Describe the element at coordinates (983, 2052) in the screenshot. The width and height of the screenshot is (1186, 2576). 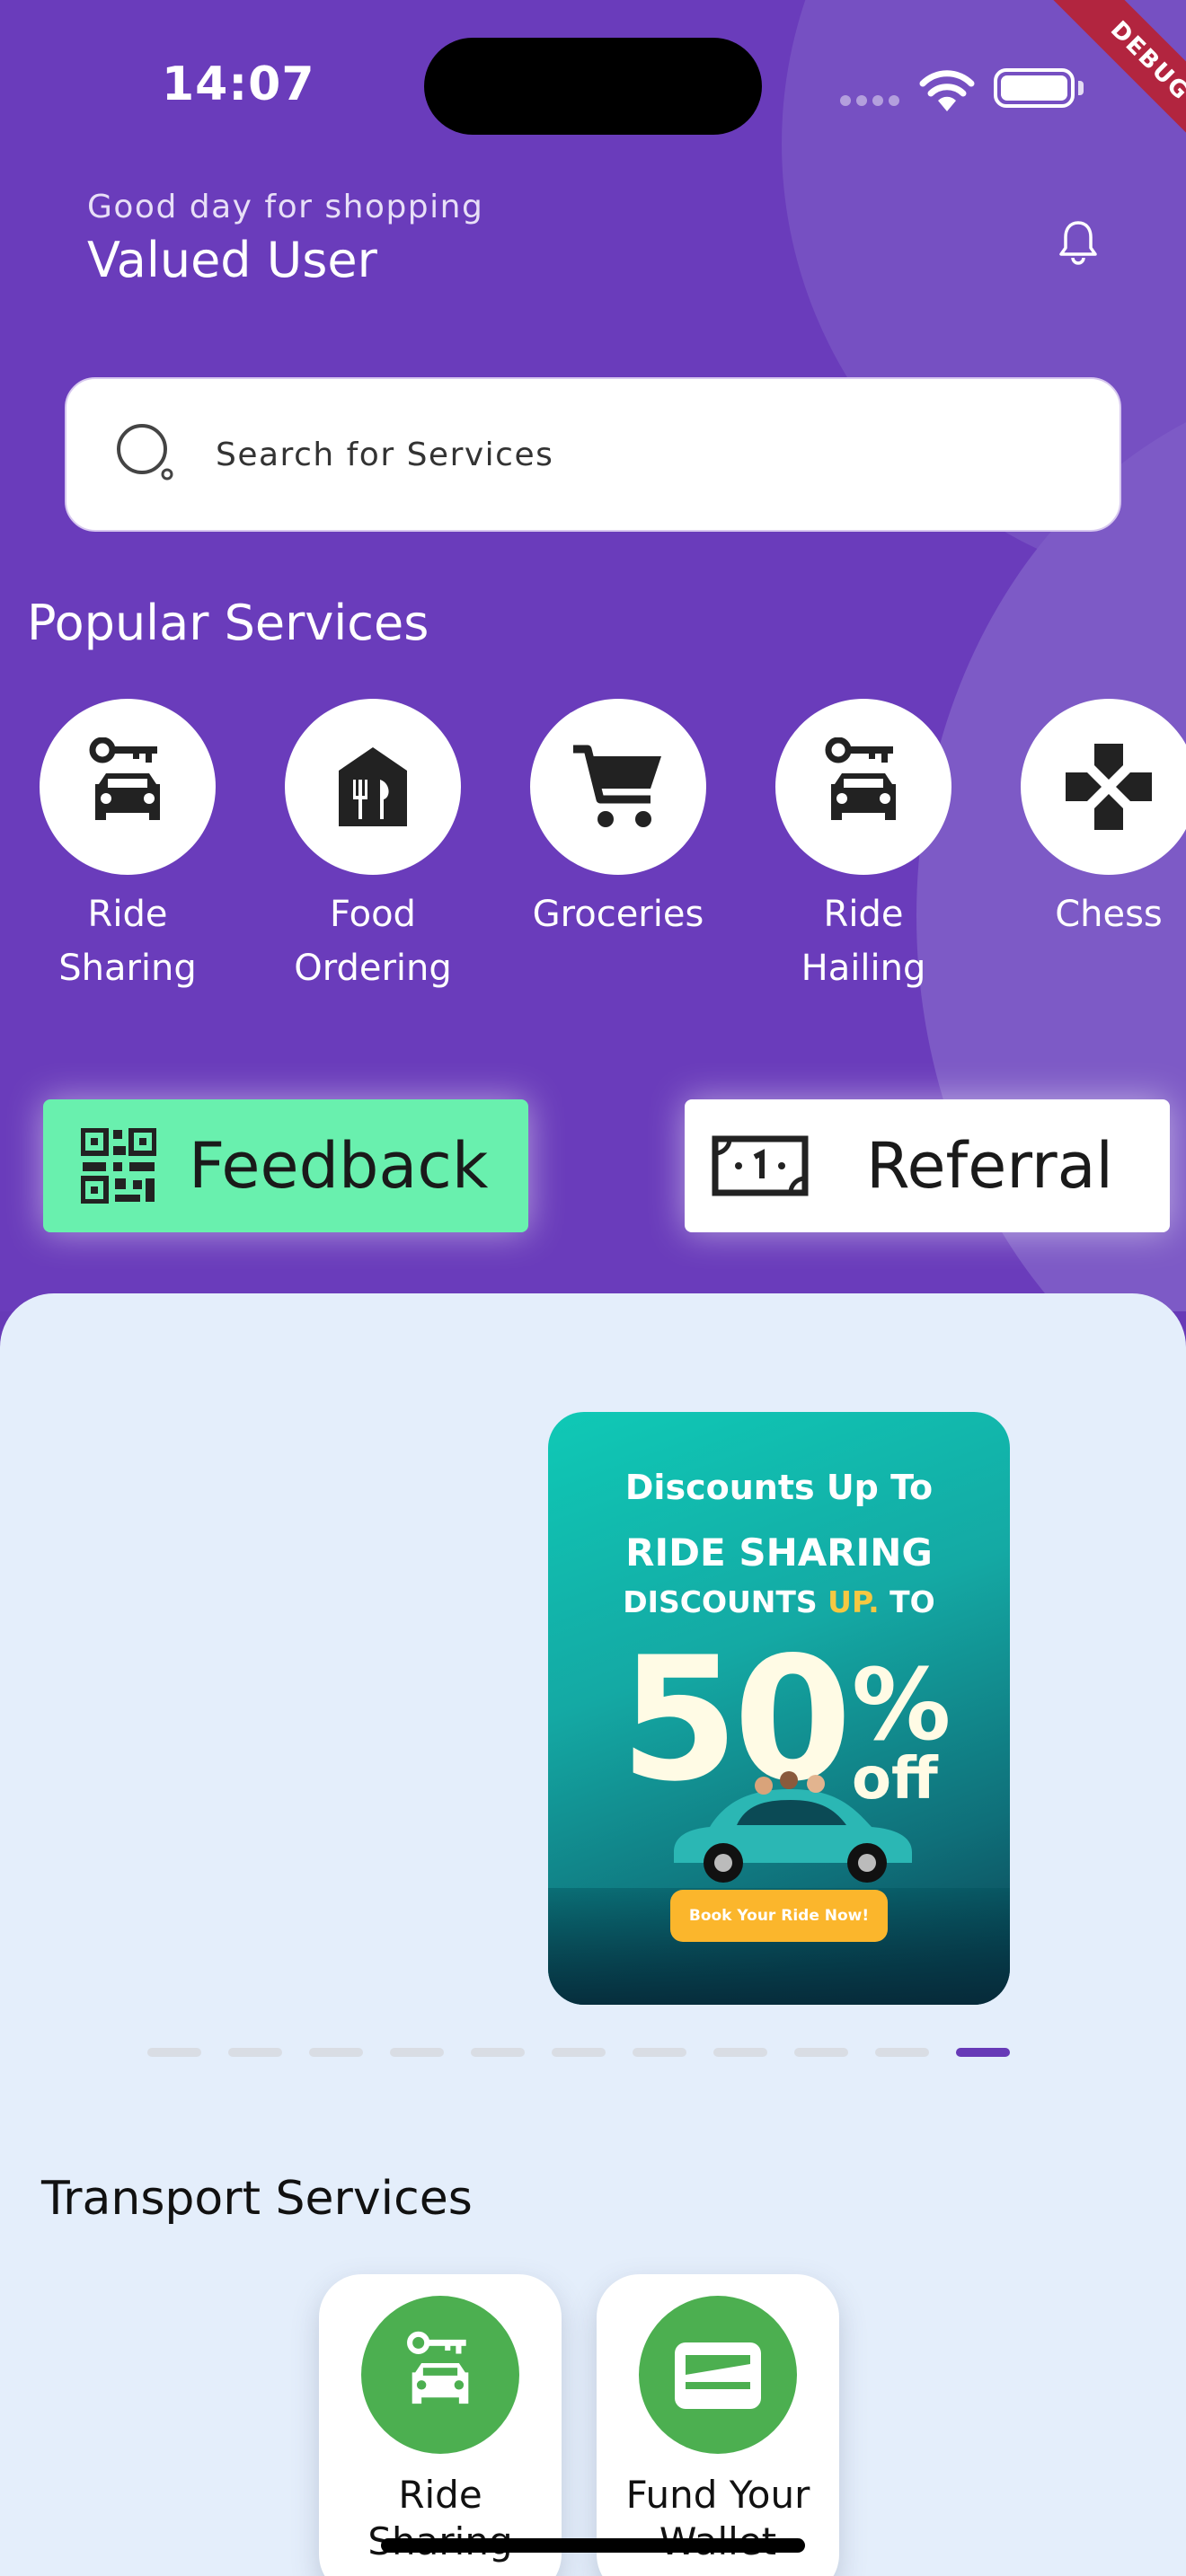
I see `carousel-dot-active` at that location.